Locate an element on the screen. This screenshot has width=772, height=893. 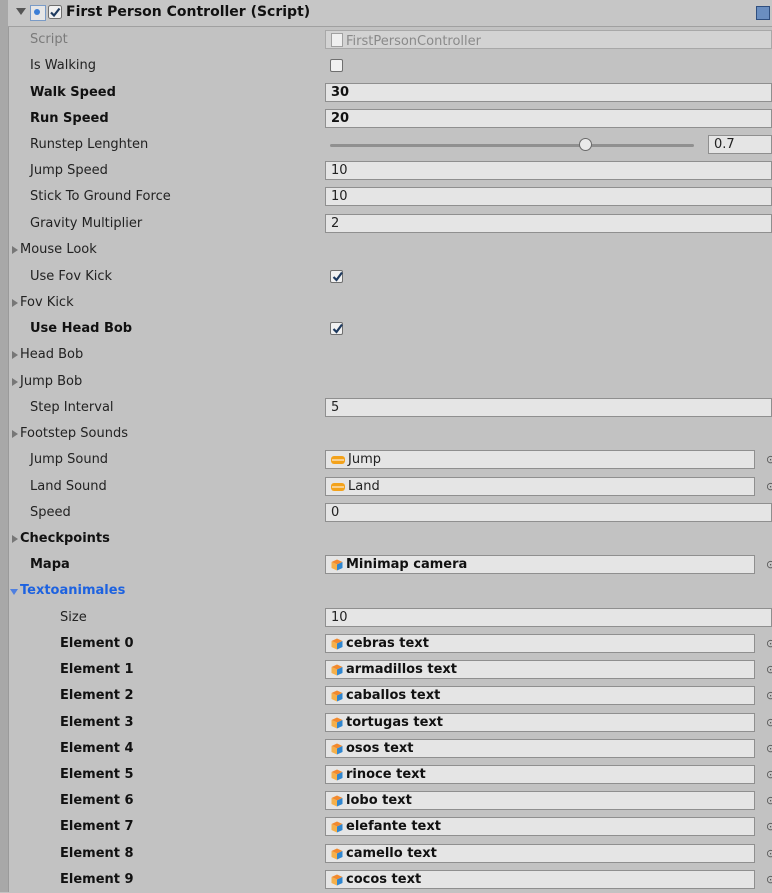
row-run-speed: Run Speed 20 is located at coordinates (390, 119).